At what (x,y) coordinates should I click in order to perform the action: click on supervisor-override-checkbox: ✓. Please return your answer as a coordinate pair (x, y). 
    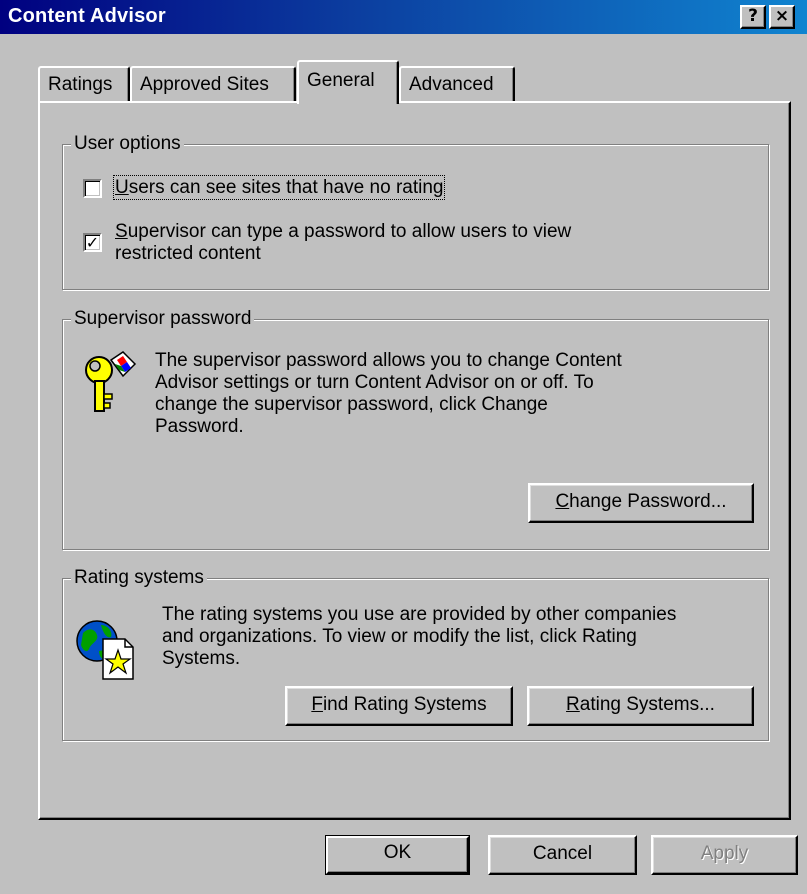
    Looking at the image, I should click on (92, 242).